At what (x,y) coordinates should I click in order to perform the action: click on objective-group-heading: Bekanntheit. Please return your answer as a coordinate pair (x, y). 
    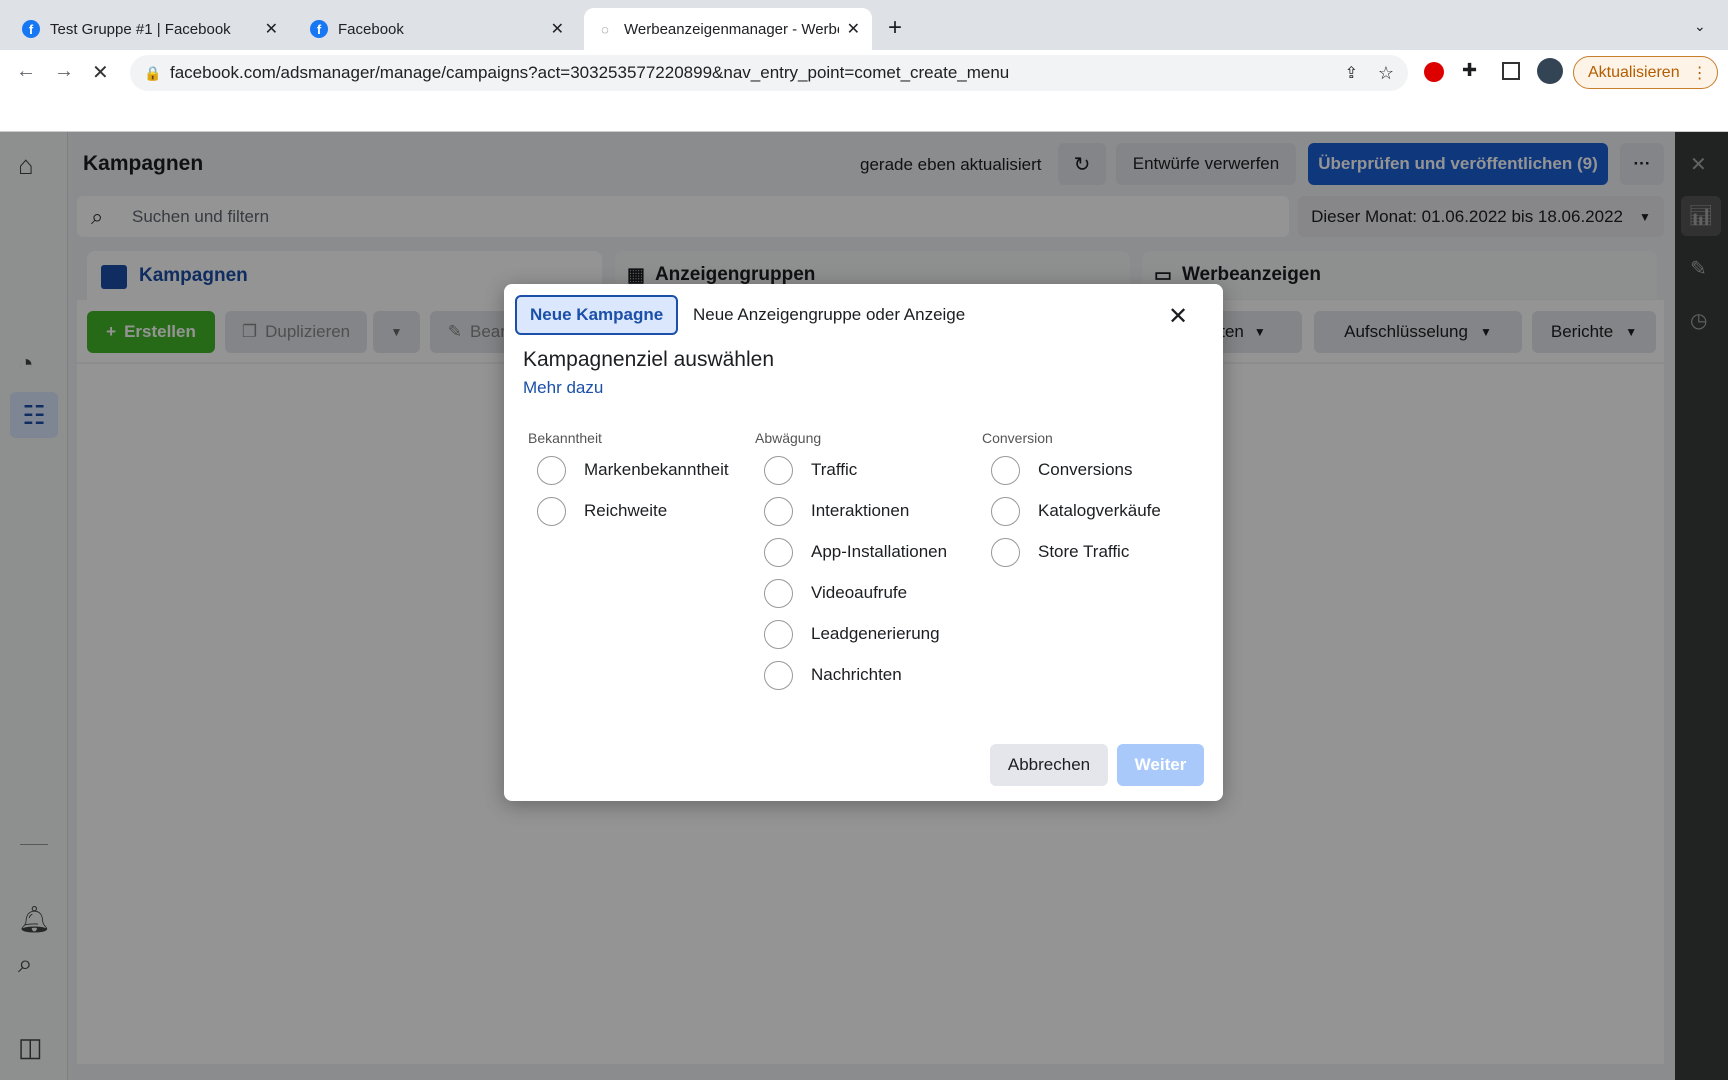
    Looking at the image, I should click on (565, 438).